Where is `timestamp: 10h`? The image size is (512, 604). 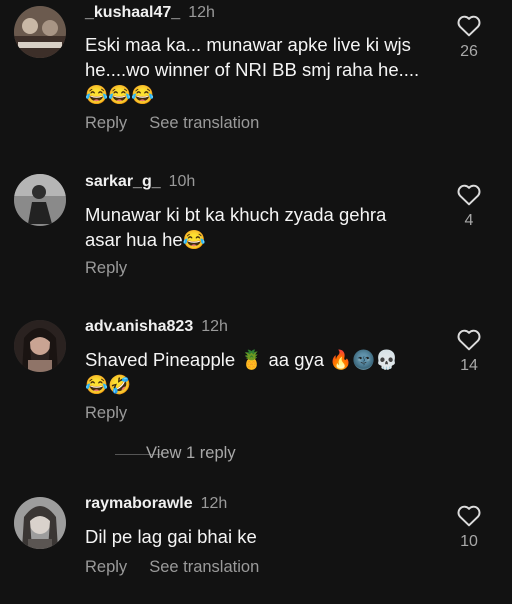 timestamp: 10h is located at coordinates (182, 181).